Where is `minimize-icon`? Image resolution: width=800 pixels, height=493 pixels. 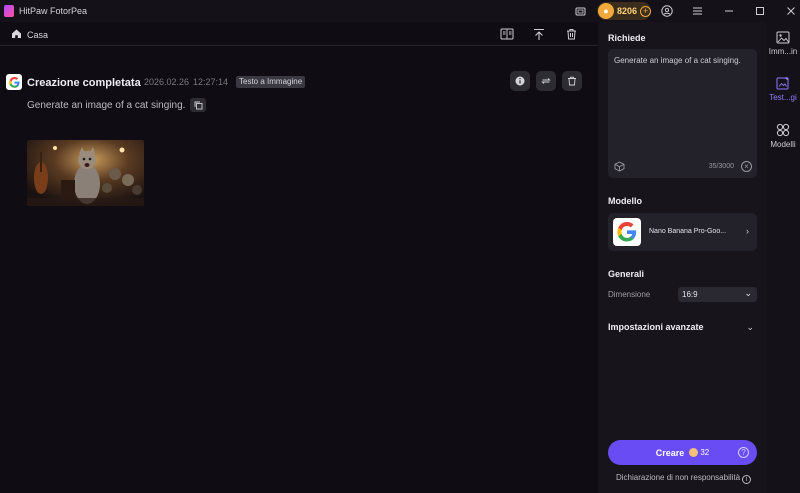 minimize-icon is located at coordinates (729, 11).